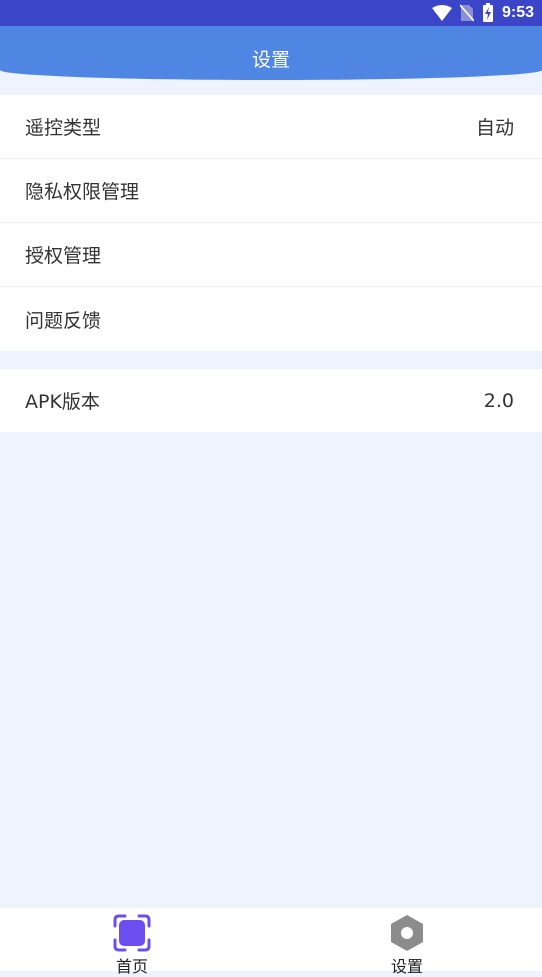 Image resolution: width=542 pixels, height=977 pixels. What do you see at coordinates (271, 942) in the screenshot?
I see `bottom-nav: 首页 设置` at bounding box center [271, 942].